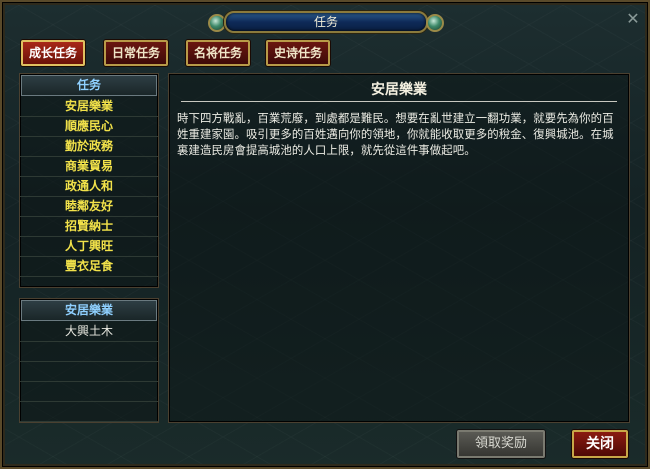 Image resolution: width=650 pixels, height=469 pixels. Describe the element at coordinates (89, 107) in the screenshot. I see `quest-item: 安居樂業` at that location.